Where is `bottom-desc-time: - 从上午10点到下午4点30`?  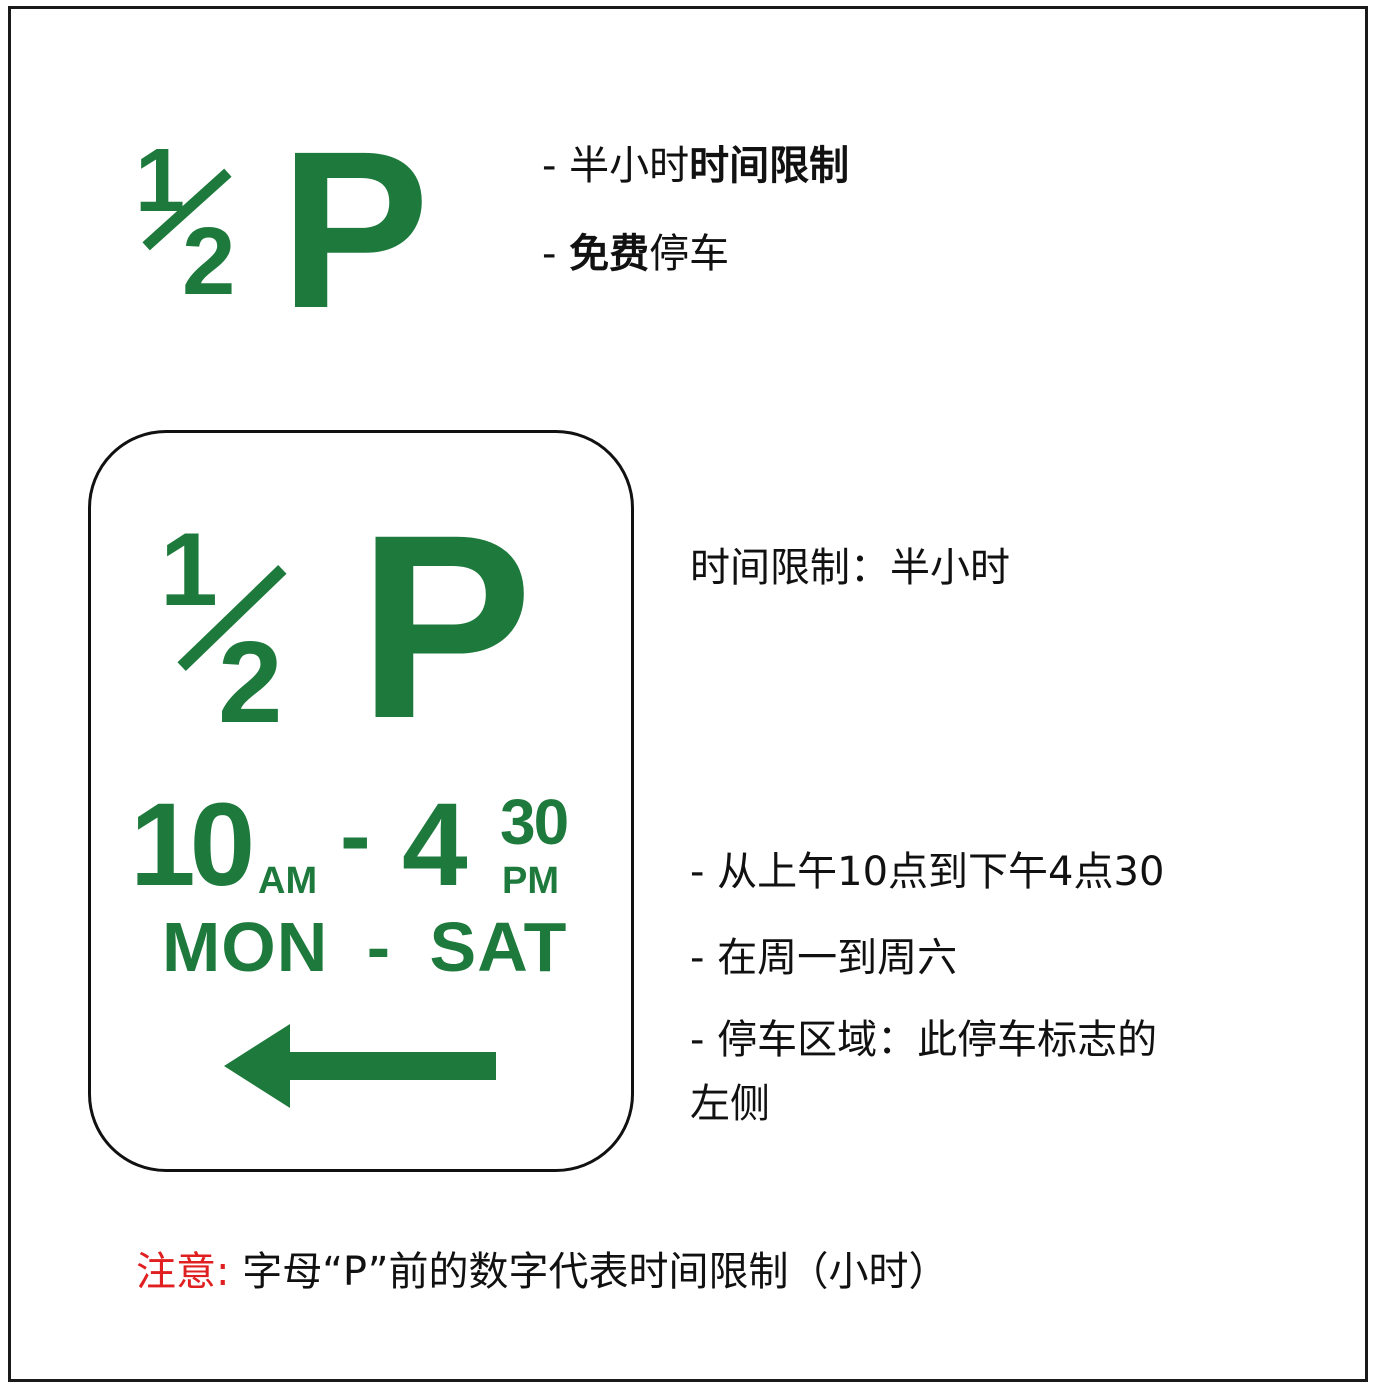
bottom-desc-time: - 从上午10点到下午4点30 is located at coordinates (927, 872).